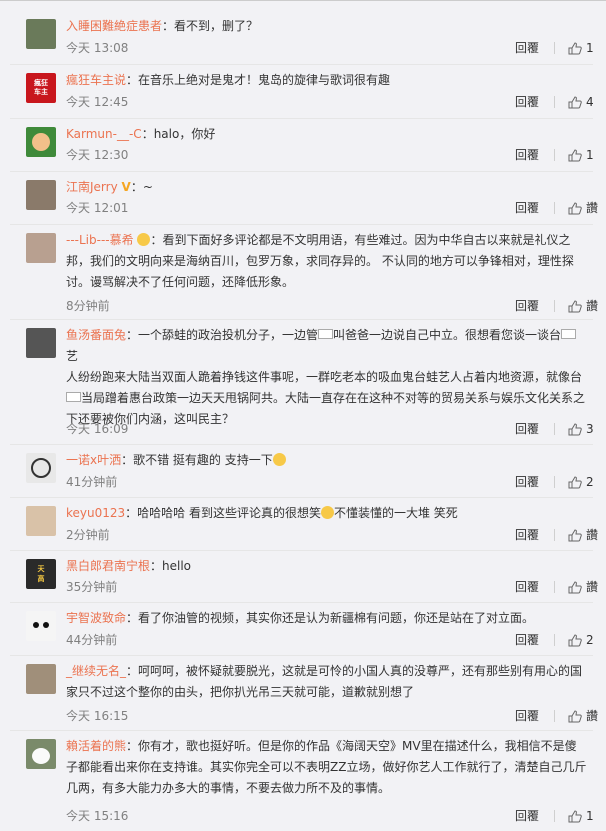  Describe the element at coordinates (96, 335) in the screenshot. I see `username-link: 鱼汤番面兔` at that location.